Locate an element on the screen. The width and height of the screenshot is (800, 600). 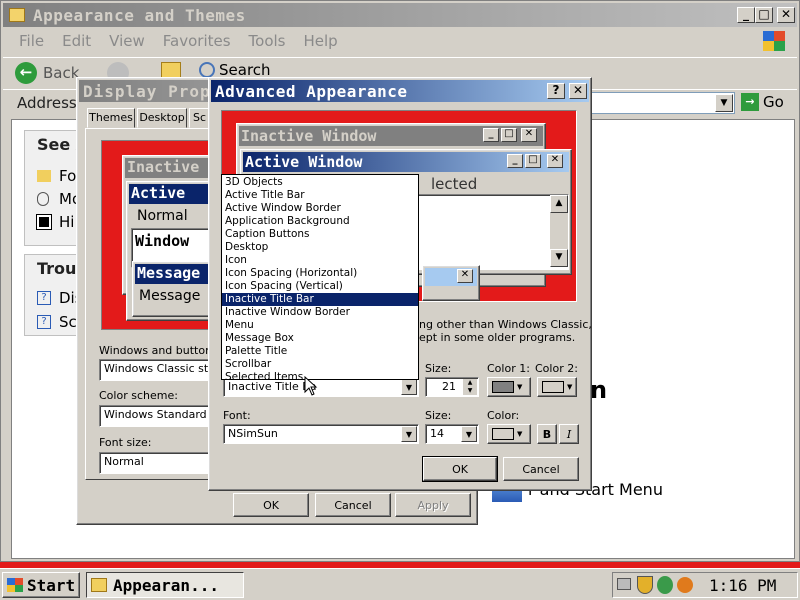
dropdown-item: Message Box is located at coordinates (320, 338).